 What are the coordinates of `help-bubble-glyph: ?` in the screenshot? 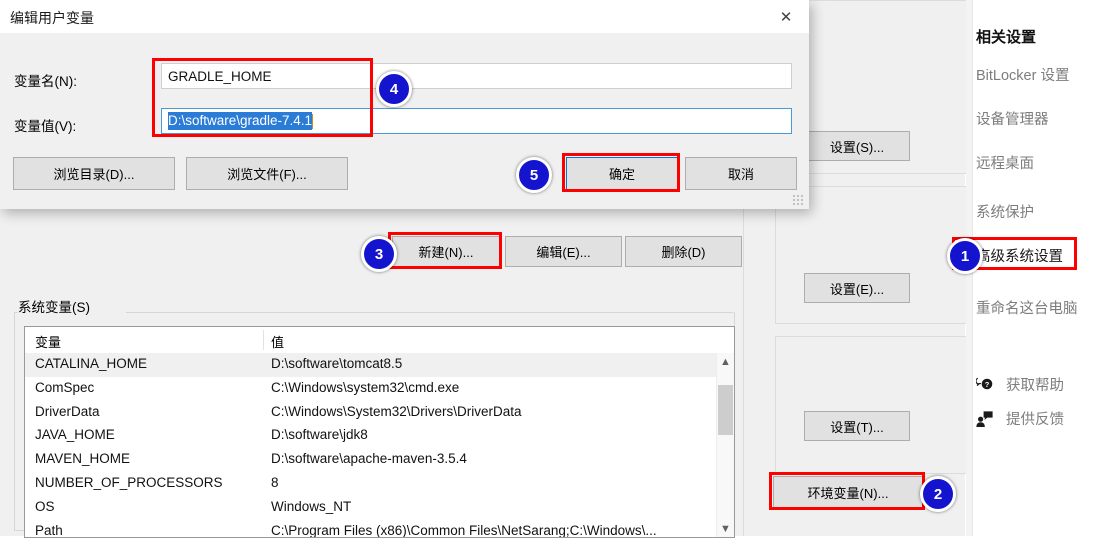 It's located at (984, 383).